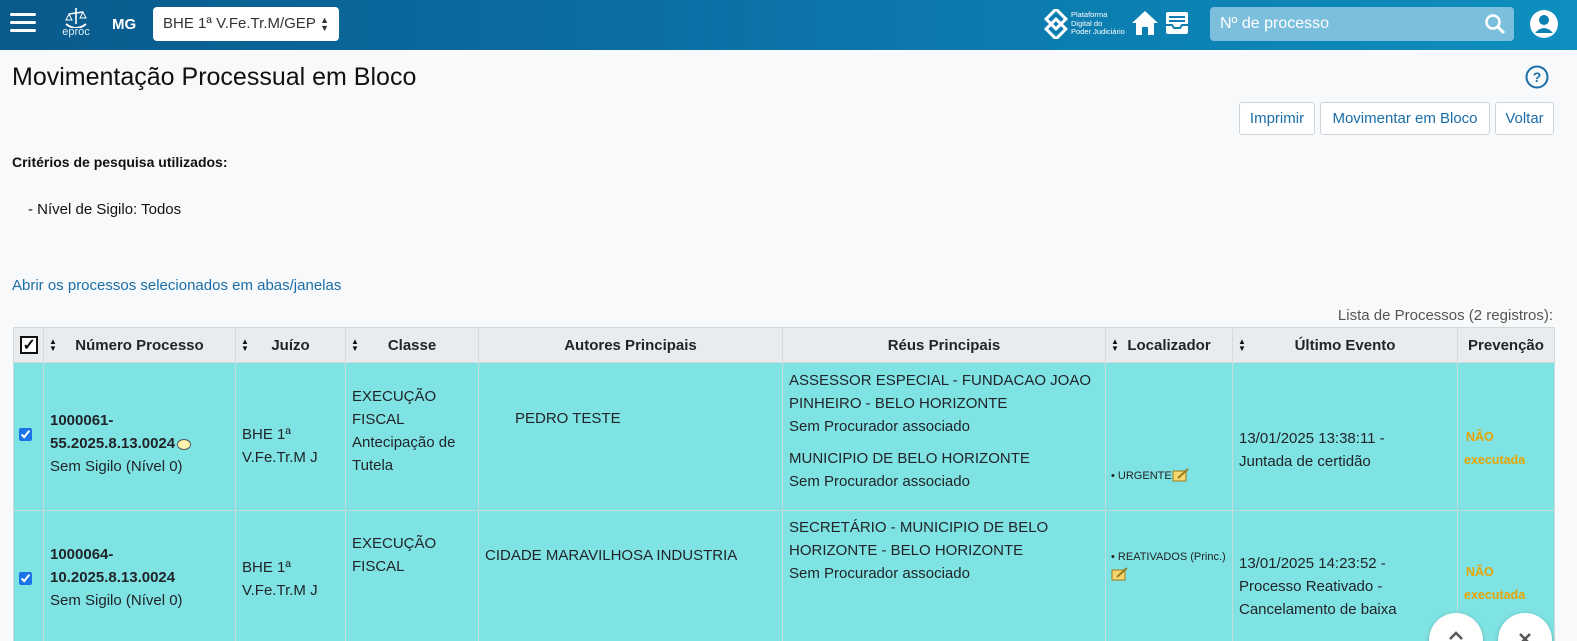 Image resolution: width=1577 pixels, height=641 pixels. I want to click on localizador-cell: • REATIVADOS (Princ.), so click(1169, 575).